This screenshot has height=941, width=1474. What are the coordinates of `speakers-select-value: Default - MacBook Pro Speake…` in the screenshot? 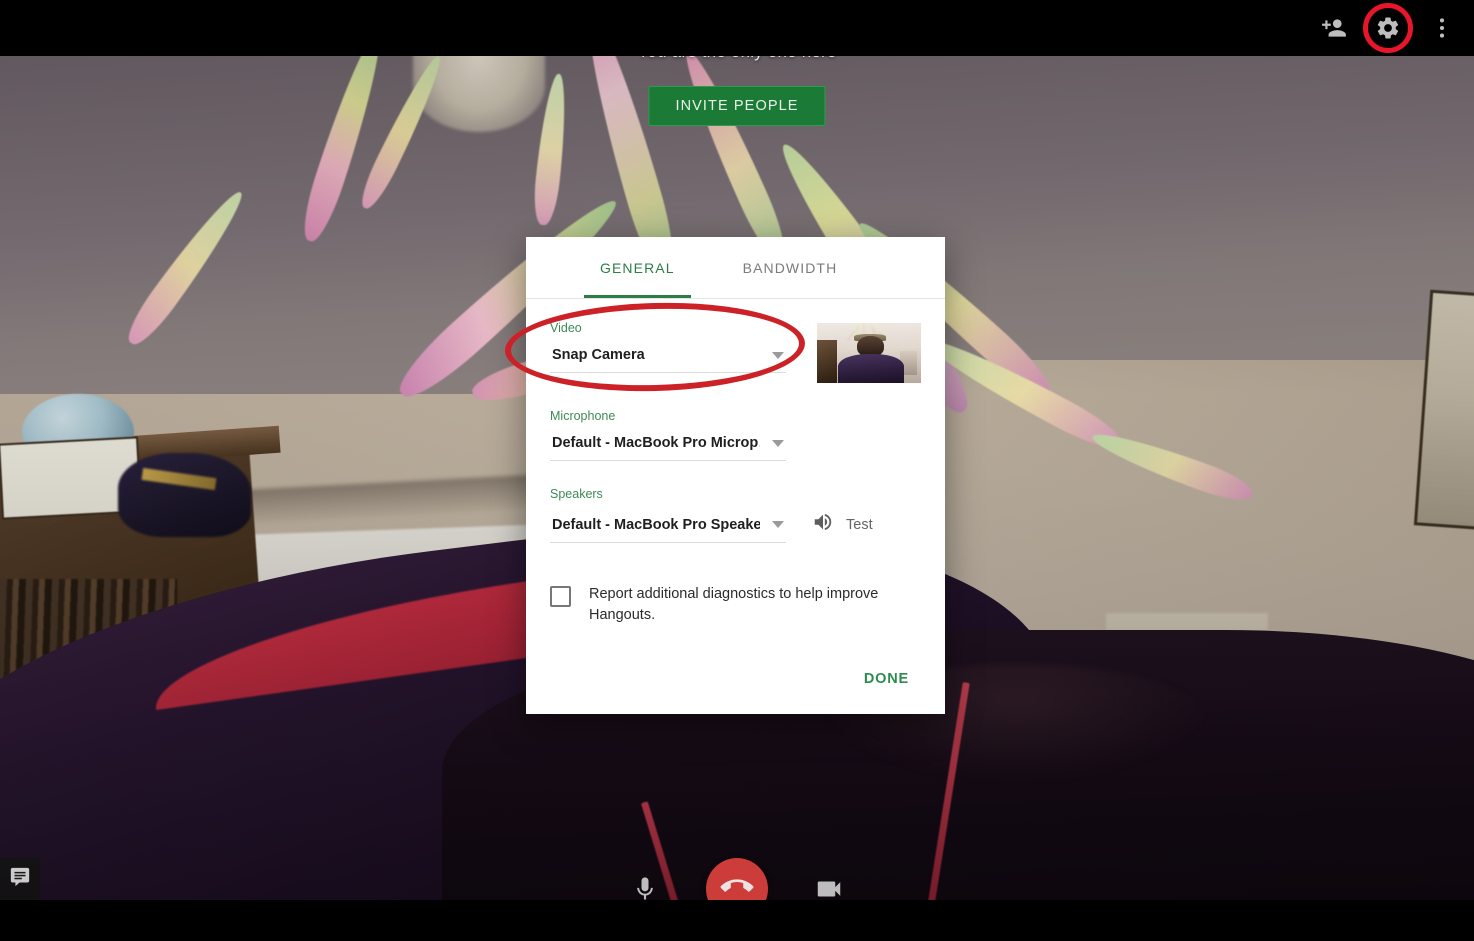 It's located at (656, 524).